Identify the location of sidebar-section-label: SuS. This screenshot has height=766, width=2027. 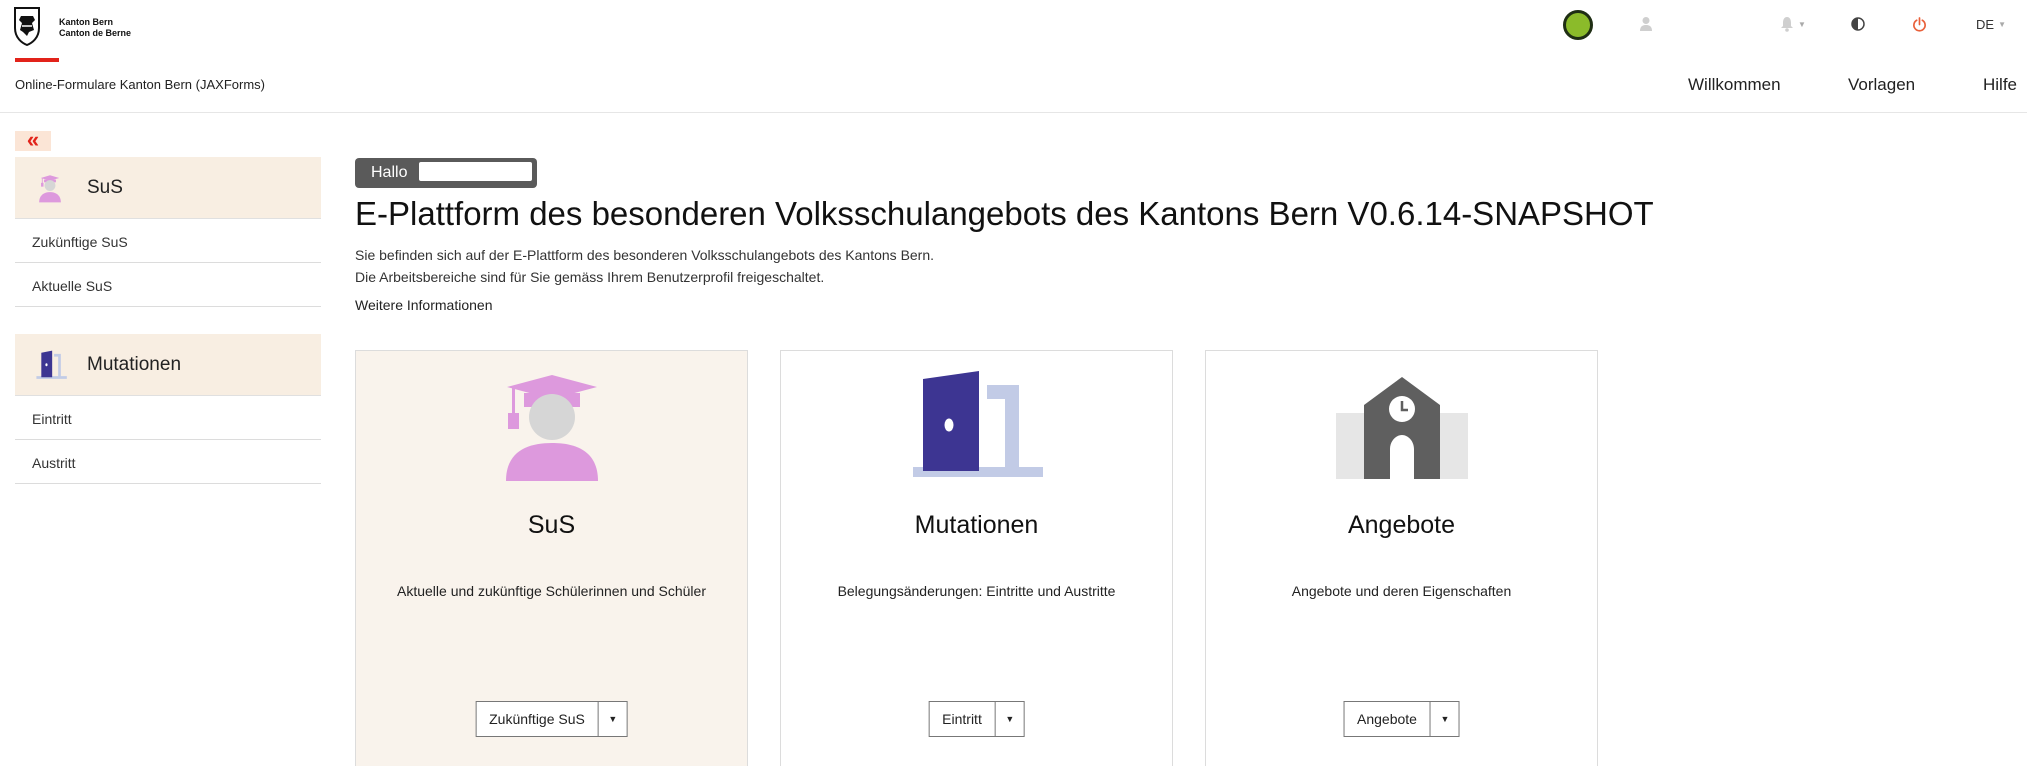
(105, 187).